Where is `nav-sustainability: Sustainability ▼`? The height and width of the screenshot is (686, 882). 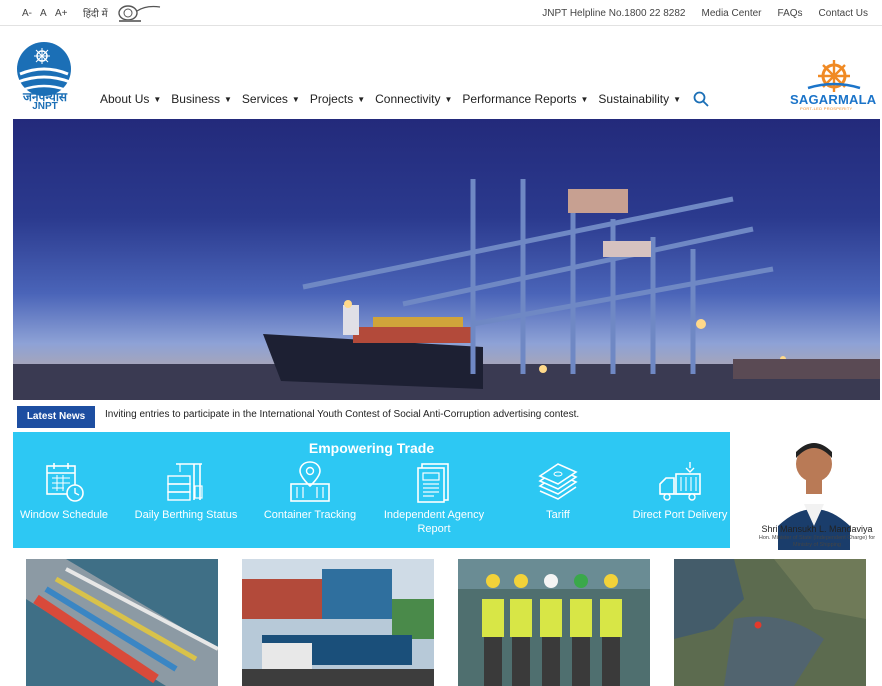
nav-sustainability: Sustainability ▼ is located at coordinates (639, 99).